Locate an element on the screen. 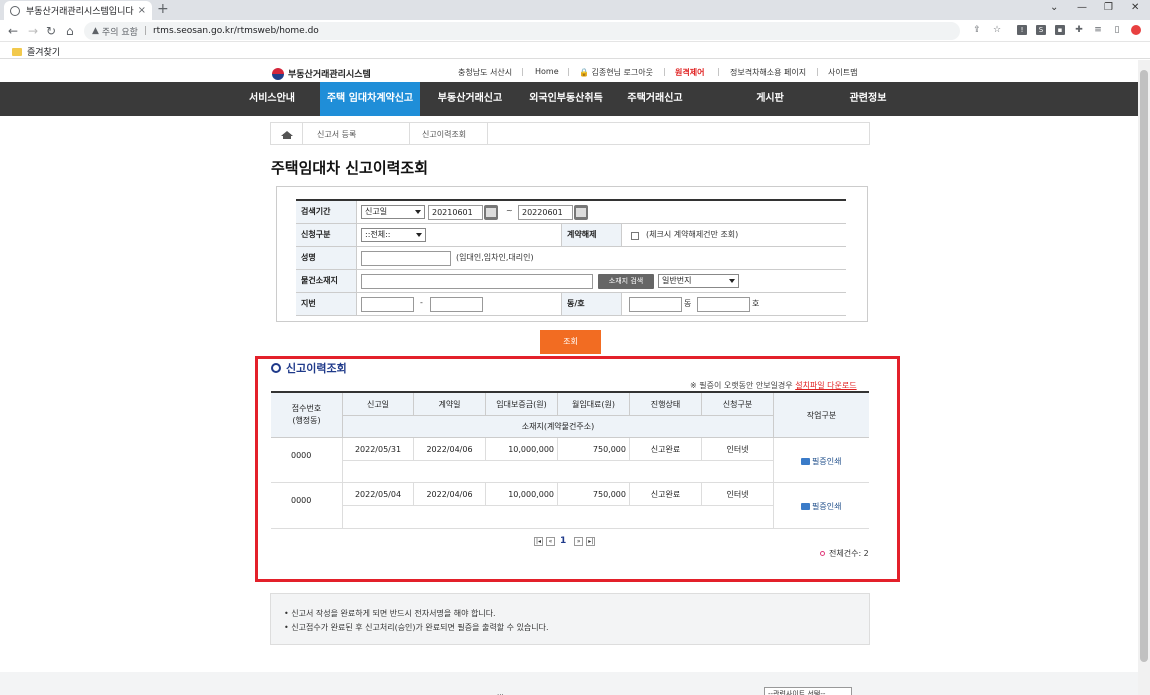 The image size is (1150, 695). col-status: 진행상태 is located at coordinates (666, 404).